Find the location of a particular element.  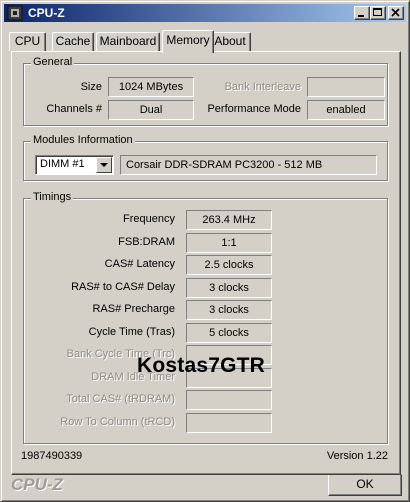

tab-cpu-label: CPU is located at coordinates (27, 41).